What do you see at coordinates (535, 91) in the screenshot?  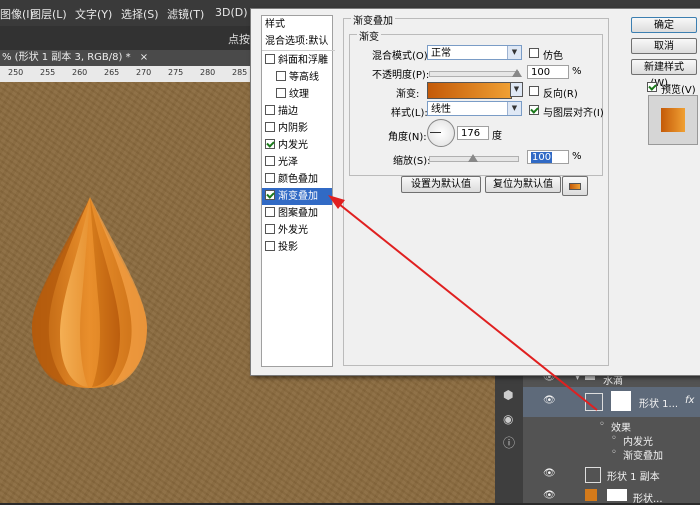 I see `reverse-checkbox` at bounding box center [535, 91].